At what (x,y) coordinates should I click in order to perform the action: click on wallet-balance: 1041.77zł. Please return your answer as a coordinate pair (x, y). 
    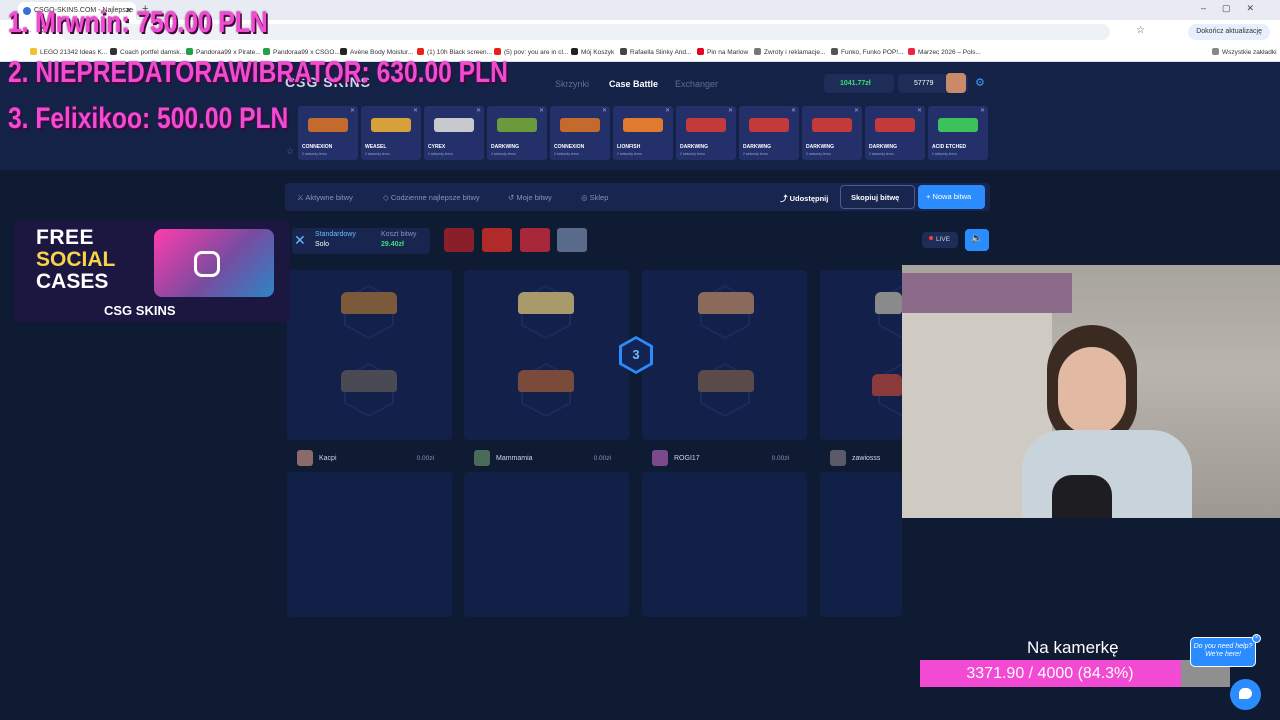
    Looking at the image, I should click on (859, 83).